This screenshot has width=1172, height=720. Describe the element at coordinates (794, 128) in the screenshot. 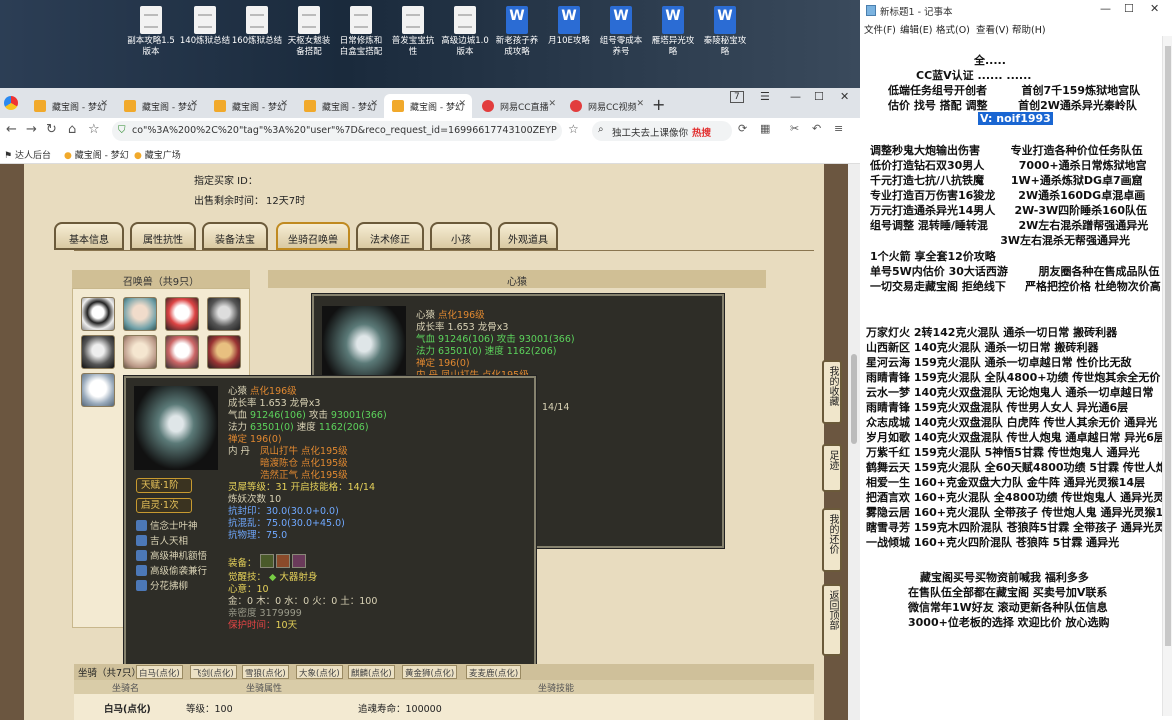

I see `cut-icon: ✂` at that location.